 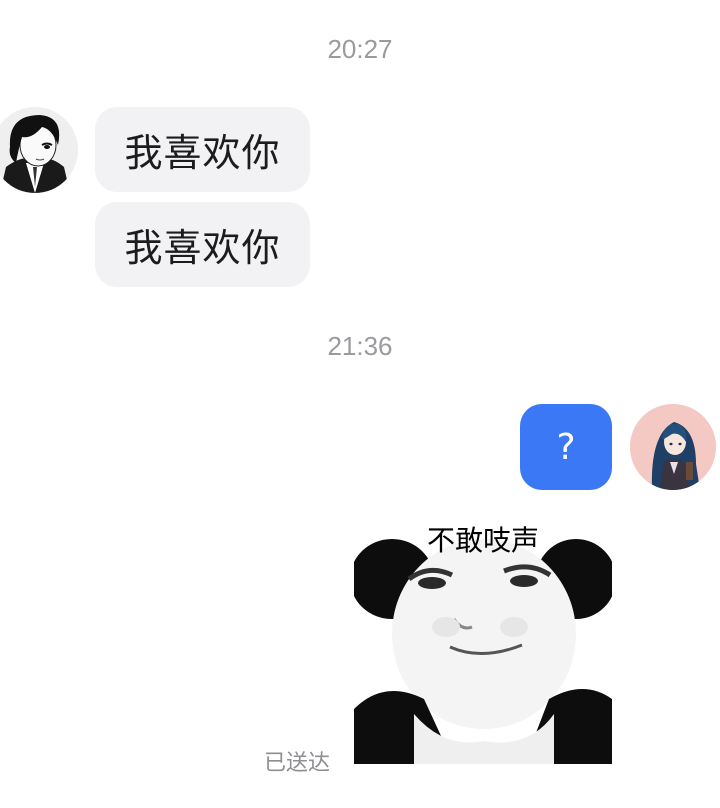 I want to click on anime-girl-avatar-icon, so click(x=673, y=447).